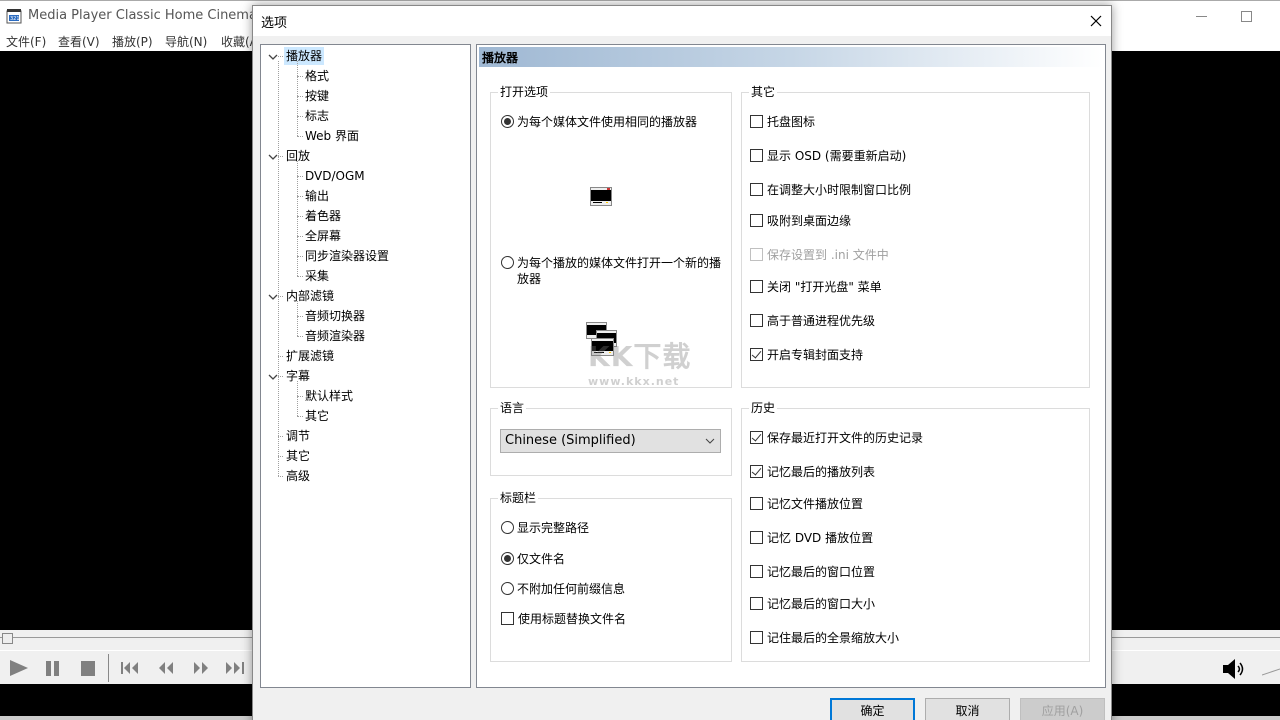  What do you see at coordinates (335, 176) in the screenshot?
I see `tree-item: DVD/OGM` at bounding box center [335, 176].